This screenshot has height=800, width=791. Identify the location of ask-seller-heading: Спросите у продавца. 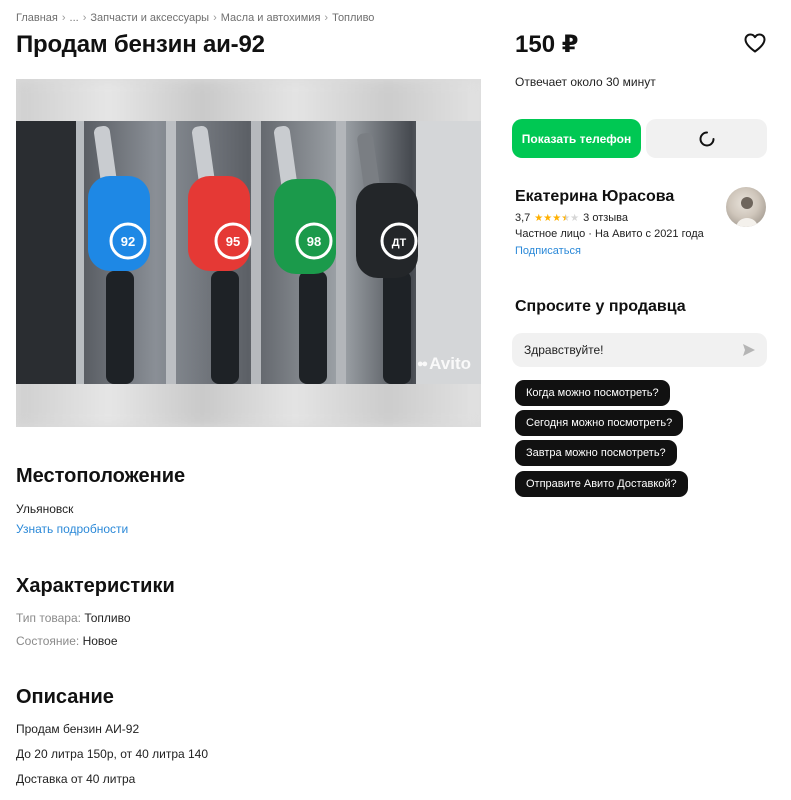
(600, 306).